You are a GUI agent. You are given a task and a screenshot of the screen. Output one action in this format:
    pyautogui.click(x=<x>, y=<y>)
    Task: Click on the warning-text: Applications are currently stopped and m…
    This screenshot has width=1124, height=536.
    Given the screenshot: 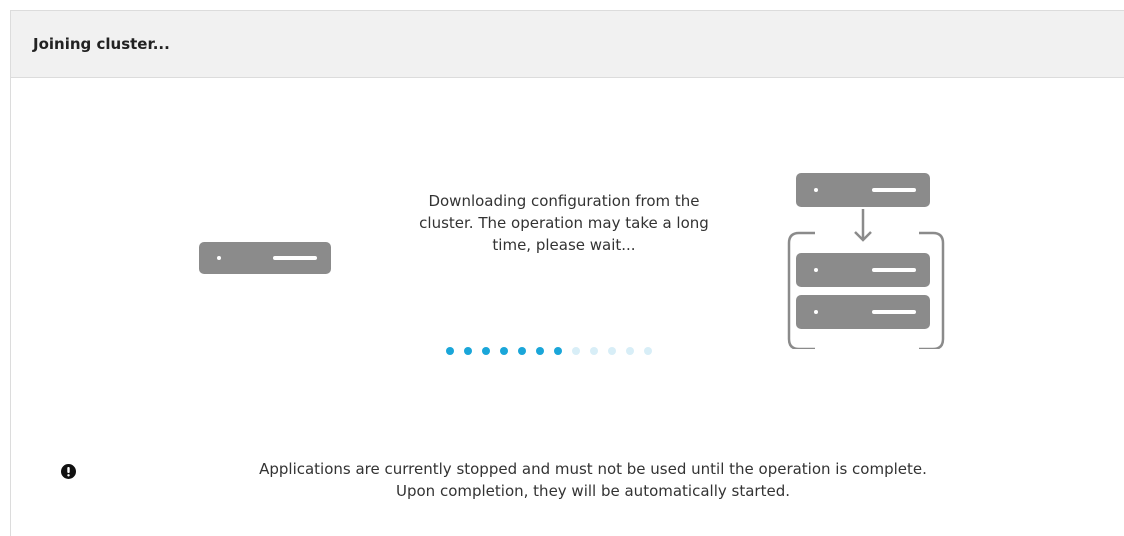 What is the action you would take?
    pyautogui.click(x=593, y=480)
    